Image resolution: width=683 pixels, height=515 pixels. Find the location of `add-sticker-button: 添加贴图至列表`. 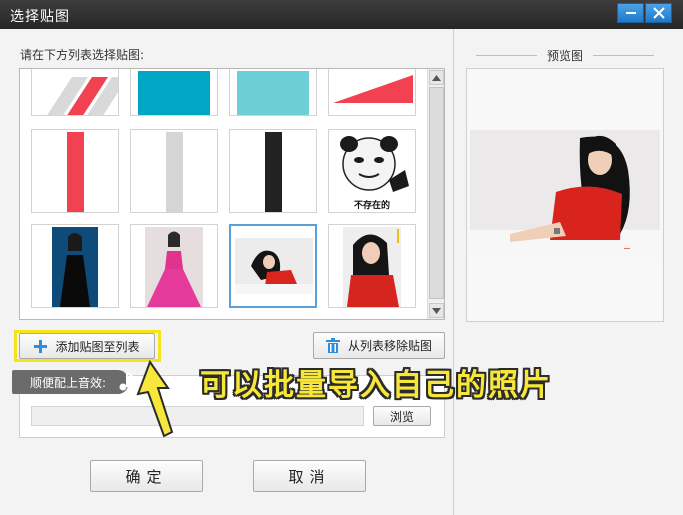

add-sticker-button: 添加贴图至列表 is located at coordinates (87, 346).